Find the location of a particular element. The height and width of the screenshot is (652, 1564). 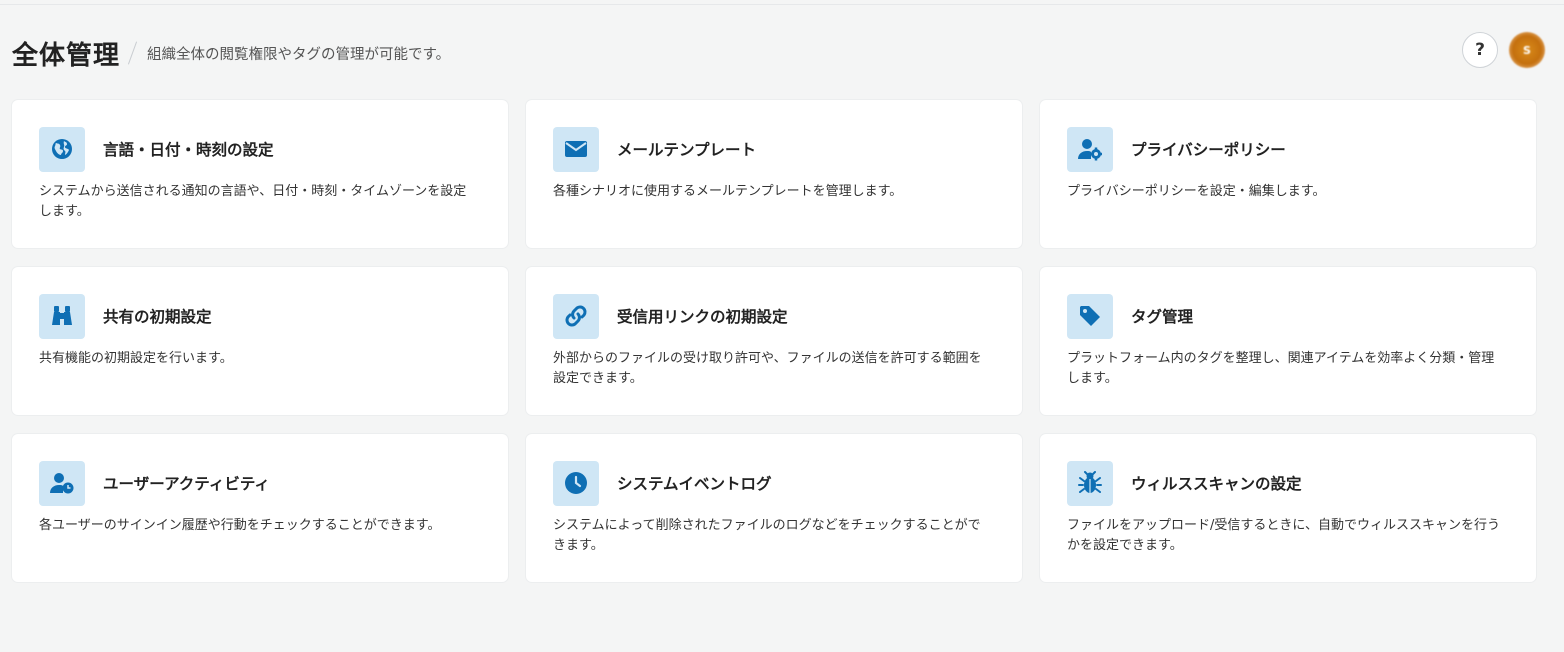

link-icon is located at coordinates (576, 316).